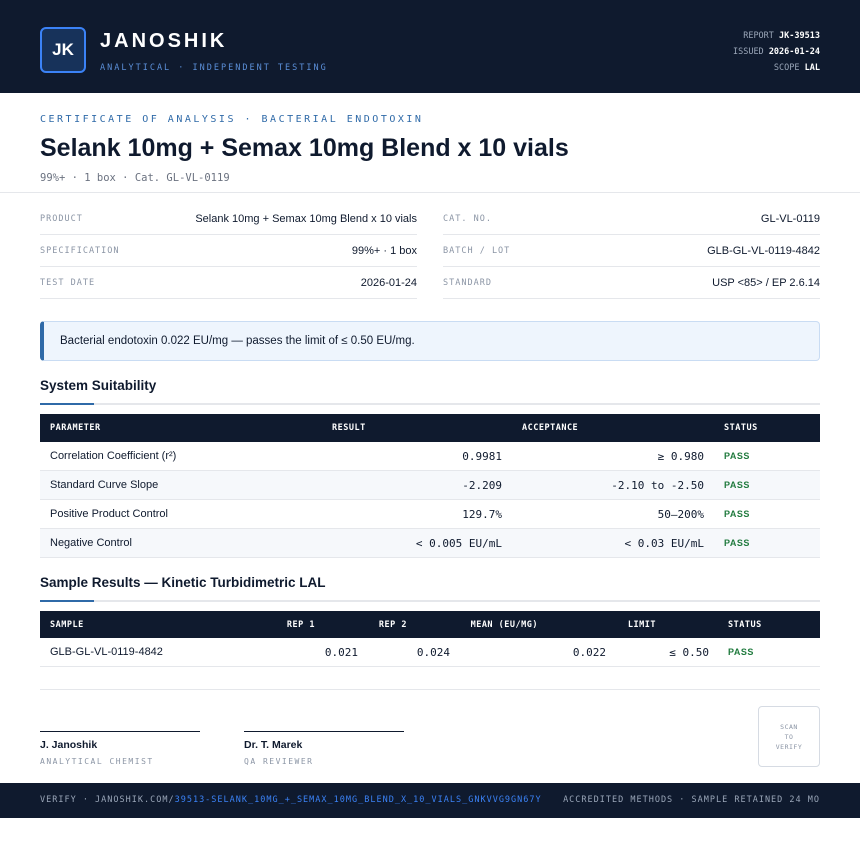 The width and height of the screenshot is (860, 846). Describe the element at coordinates (63, 50) in the screenshot. I see `logo: JK` at that location.